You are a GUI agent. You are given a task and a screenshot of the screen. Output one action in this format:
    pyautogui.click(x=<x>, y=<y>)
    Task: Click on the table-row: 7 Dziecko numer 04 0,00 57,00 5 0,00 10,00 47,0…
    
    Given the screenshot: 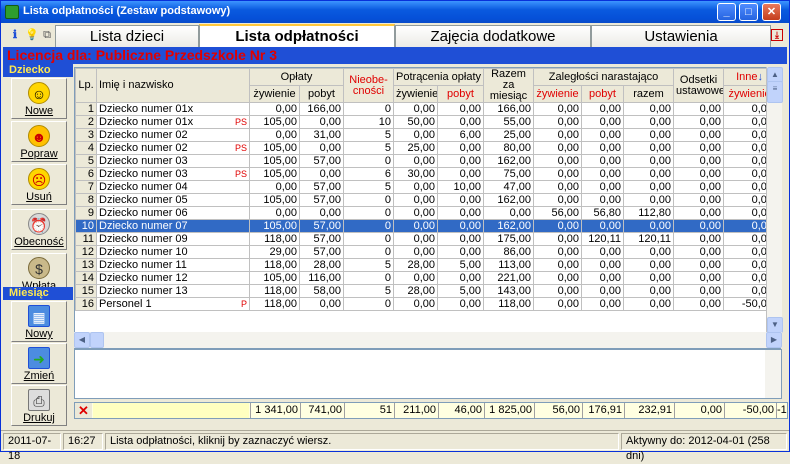 What is the action you would take?
    pyautogui.click(x=426, y=187)
    